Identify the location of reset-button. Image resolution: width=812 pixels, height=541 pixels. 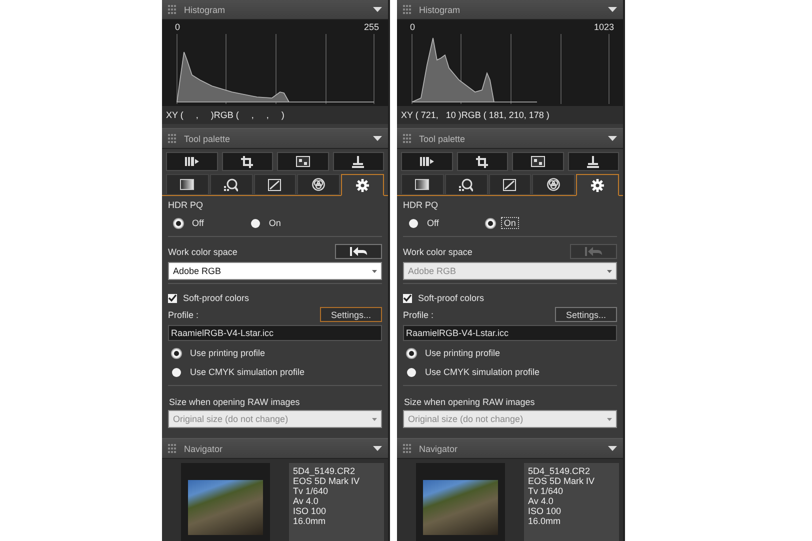
(358, 251).